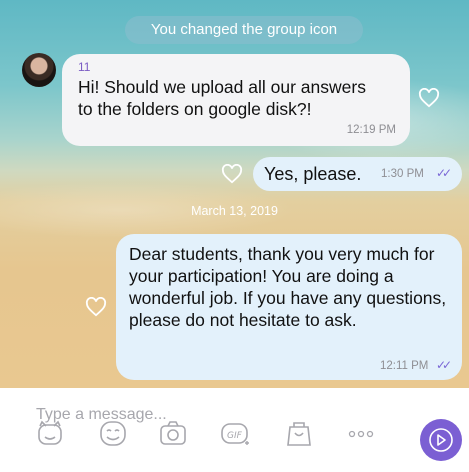 This screenshot has height=472, width=469. I want to click on play-icon, so click(441, 440).